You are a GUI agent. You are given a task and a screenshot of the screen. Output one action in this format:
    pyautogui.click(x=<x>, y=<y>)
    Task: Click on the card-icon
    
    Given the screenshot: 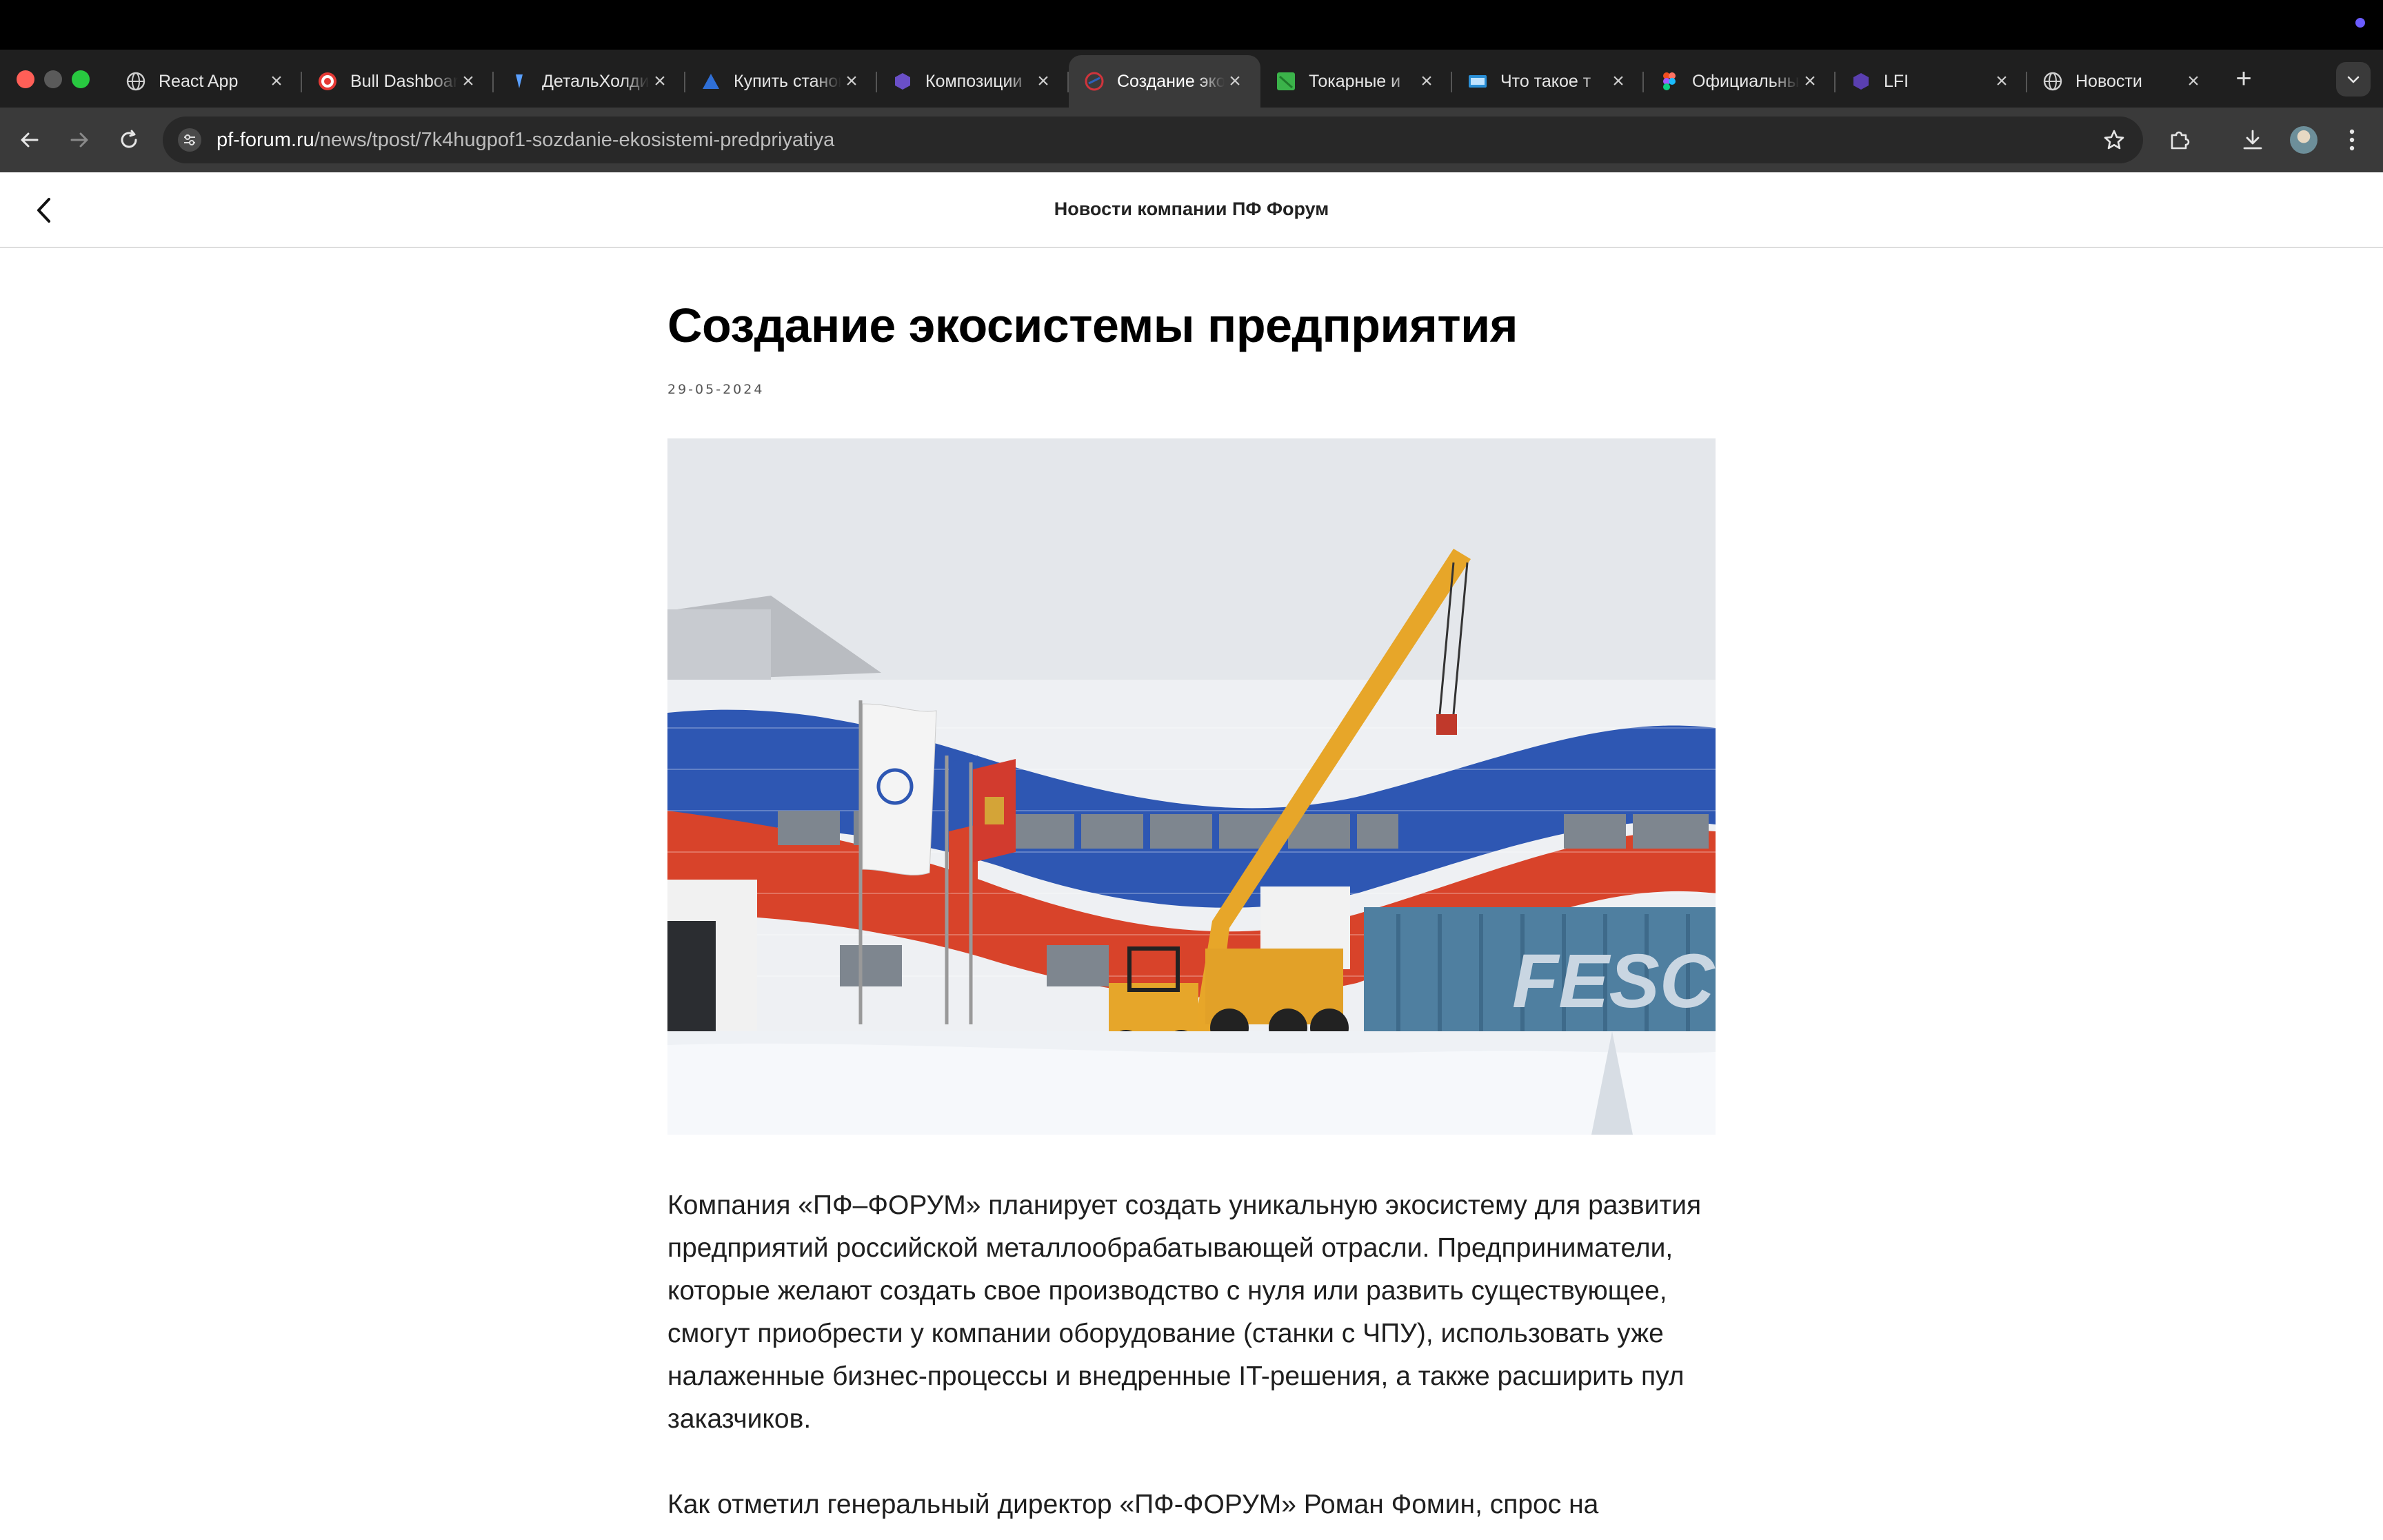 What is the action you would take?
    pyautogui.click(x=1477, y=82)
    